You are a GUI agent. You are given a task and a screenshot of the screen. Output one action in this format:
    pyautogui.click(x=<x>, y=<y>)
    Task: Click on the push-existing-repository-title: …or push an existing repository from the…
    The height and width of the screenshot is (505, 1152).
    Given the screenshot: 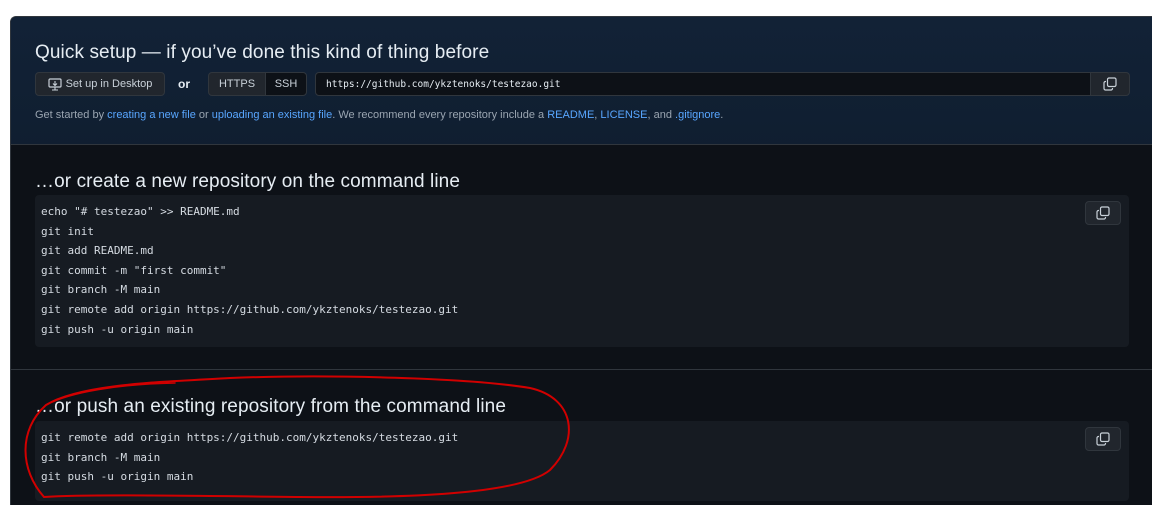 What is the action you would take?
    pyautogui.click(x=271, y=406)
    